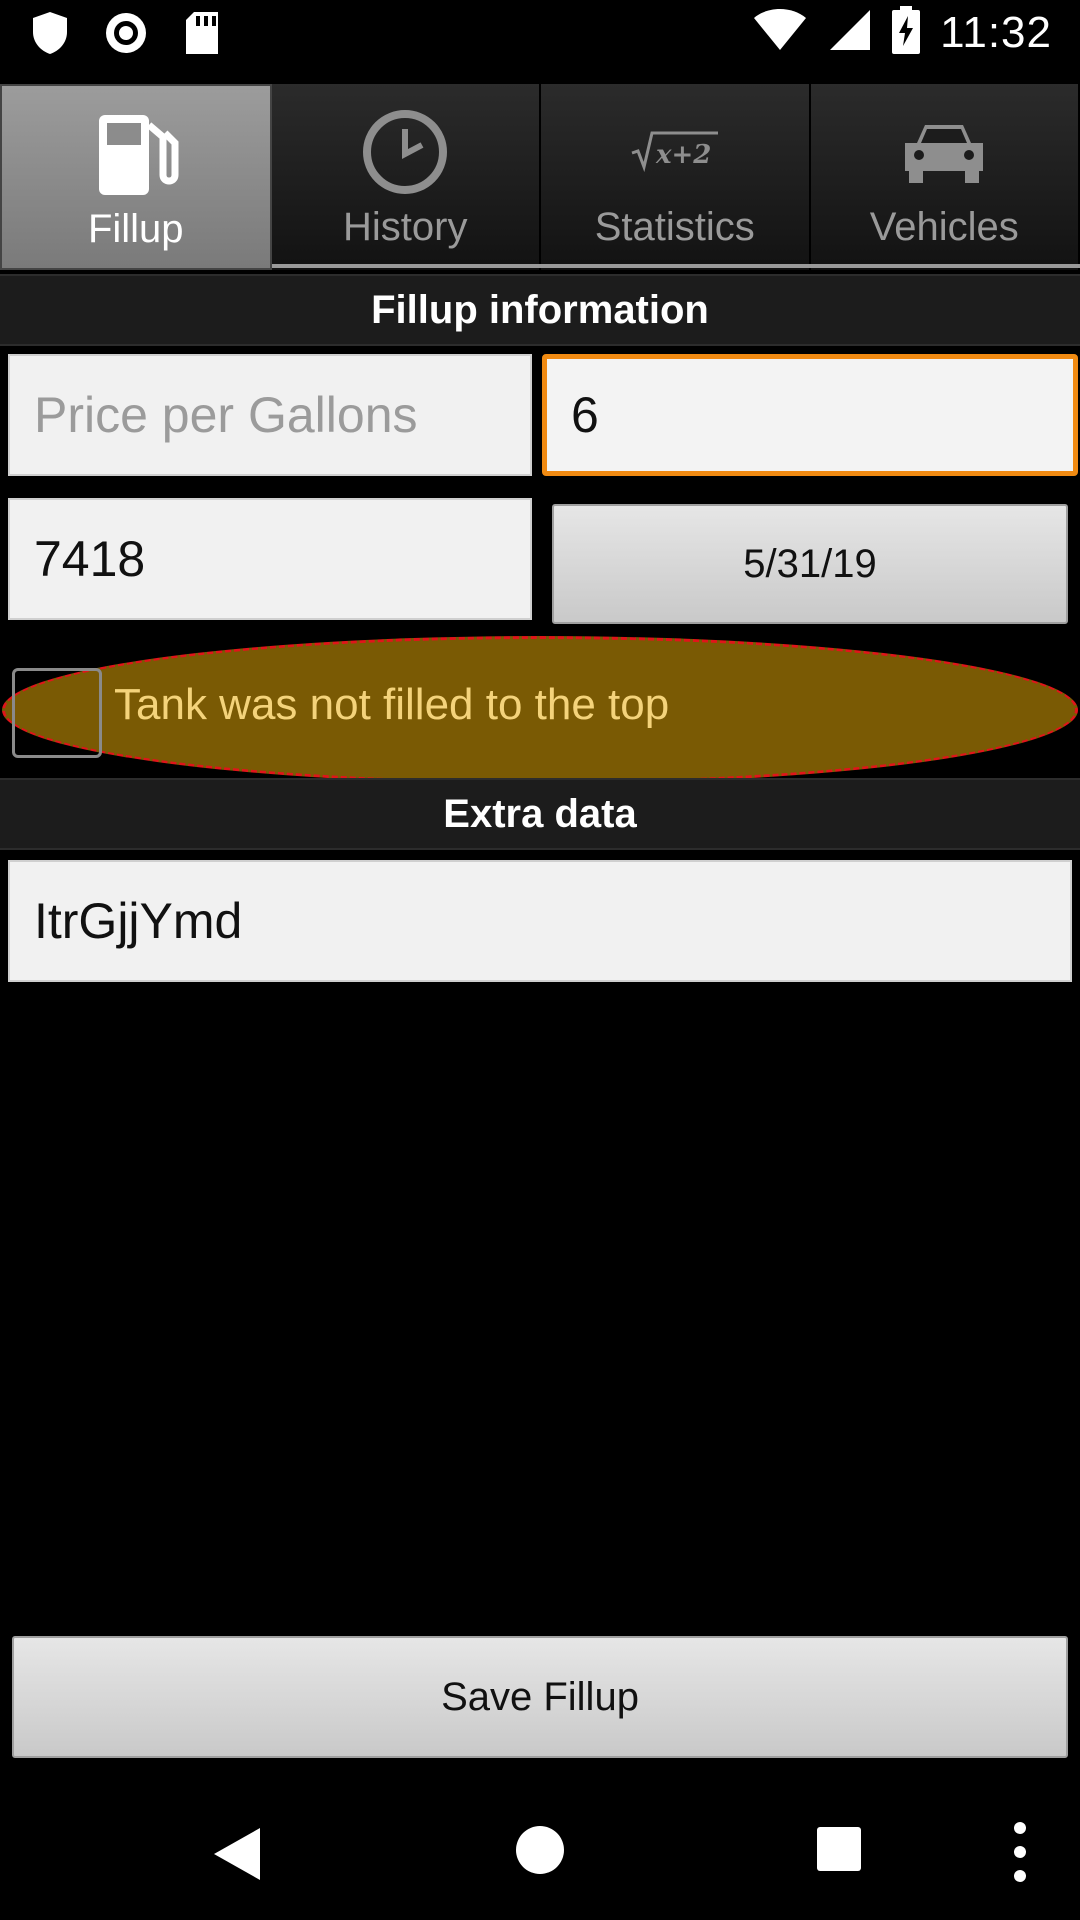  Describe the element at coordinates (391, 705) in the screenshot. I see `partial-fill-label: Tank was not filled to the top` at that location.